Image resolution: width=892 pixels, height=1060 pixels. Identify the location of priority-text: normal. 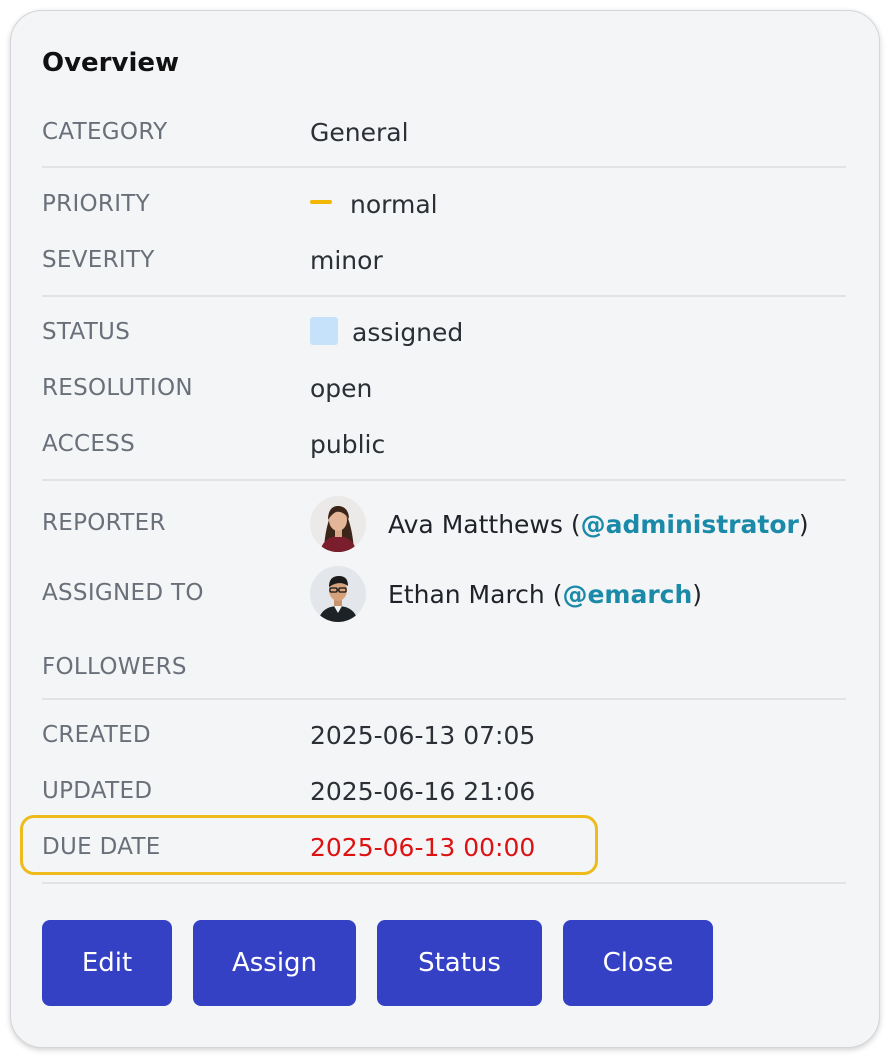
(394, 204).